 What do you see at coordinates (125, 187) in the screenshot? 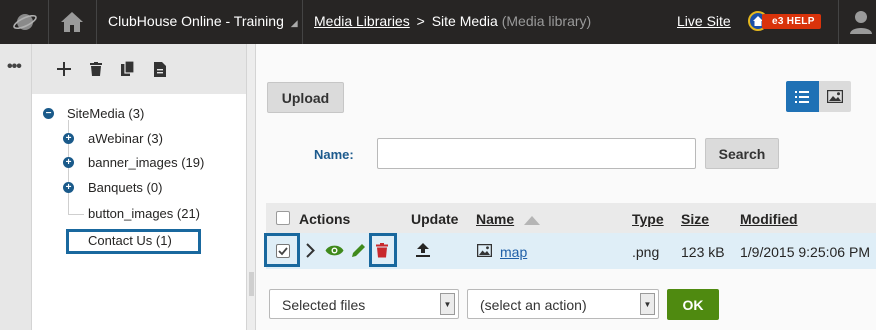
I see `tree-item-banquets: Banquets (0)` at bounding box center [125, 187].